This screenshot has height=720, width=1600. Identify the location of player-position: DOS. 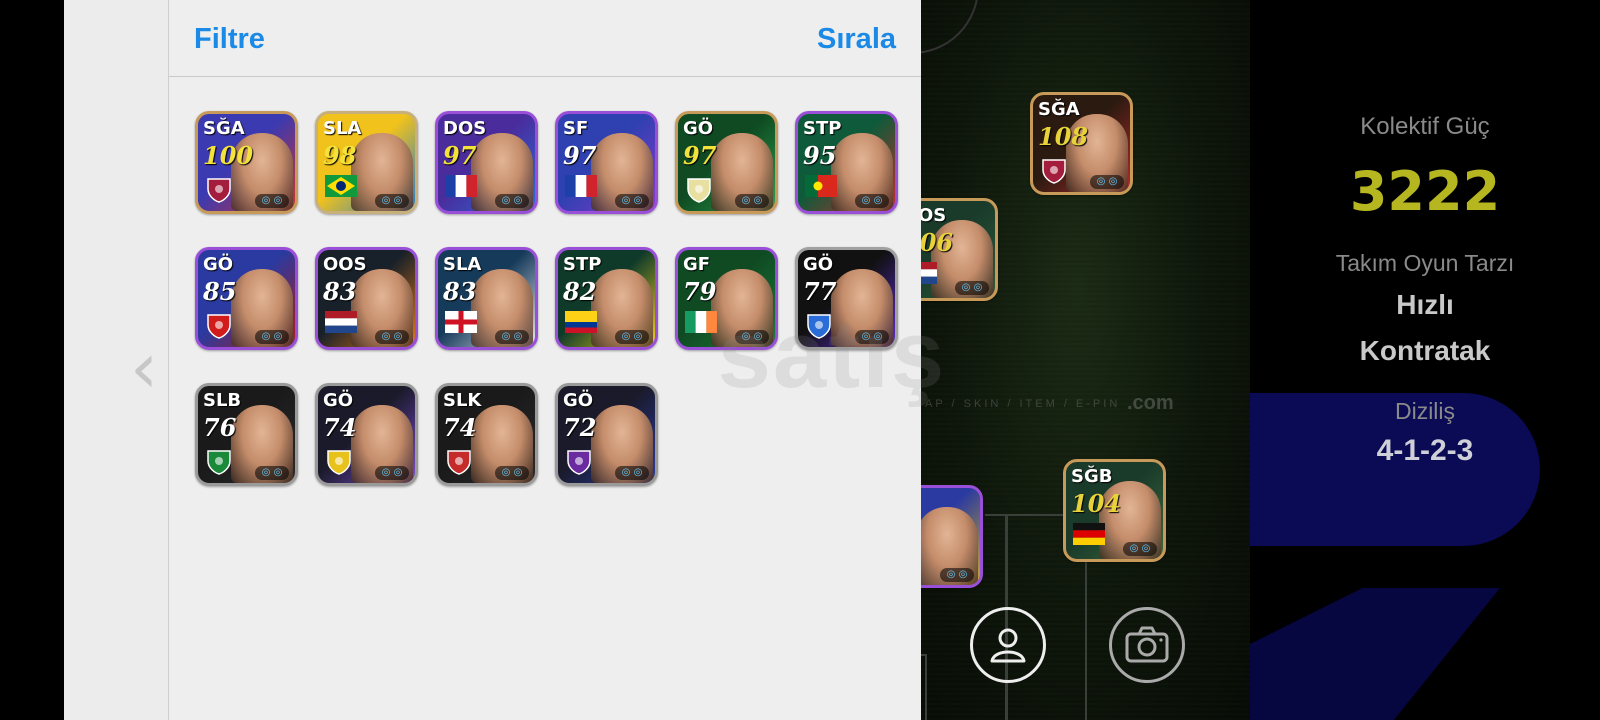
(465, 128).